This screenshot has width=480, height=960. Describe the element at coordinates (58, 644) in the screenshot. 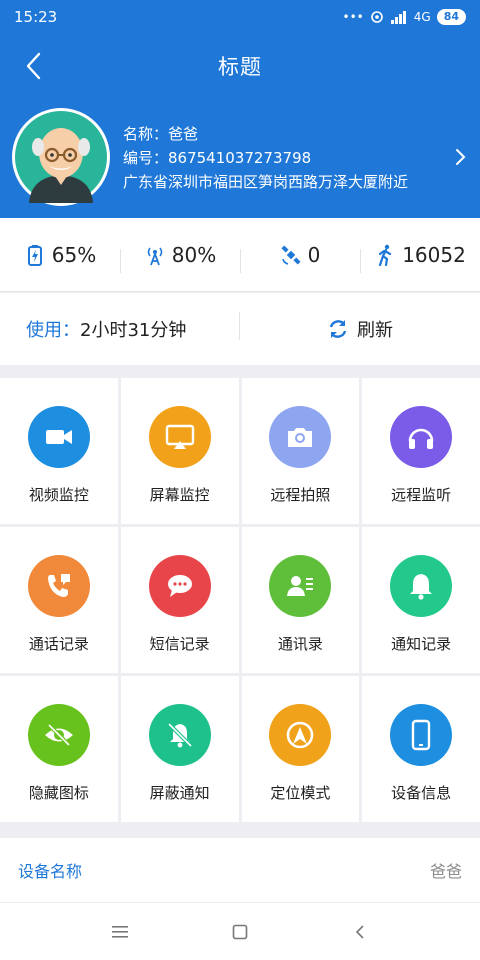

I see `function-label: 通话记录` at that location.